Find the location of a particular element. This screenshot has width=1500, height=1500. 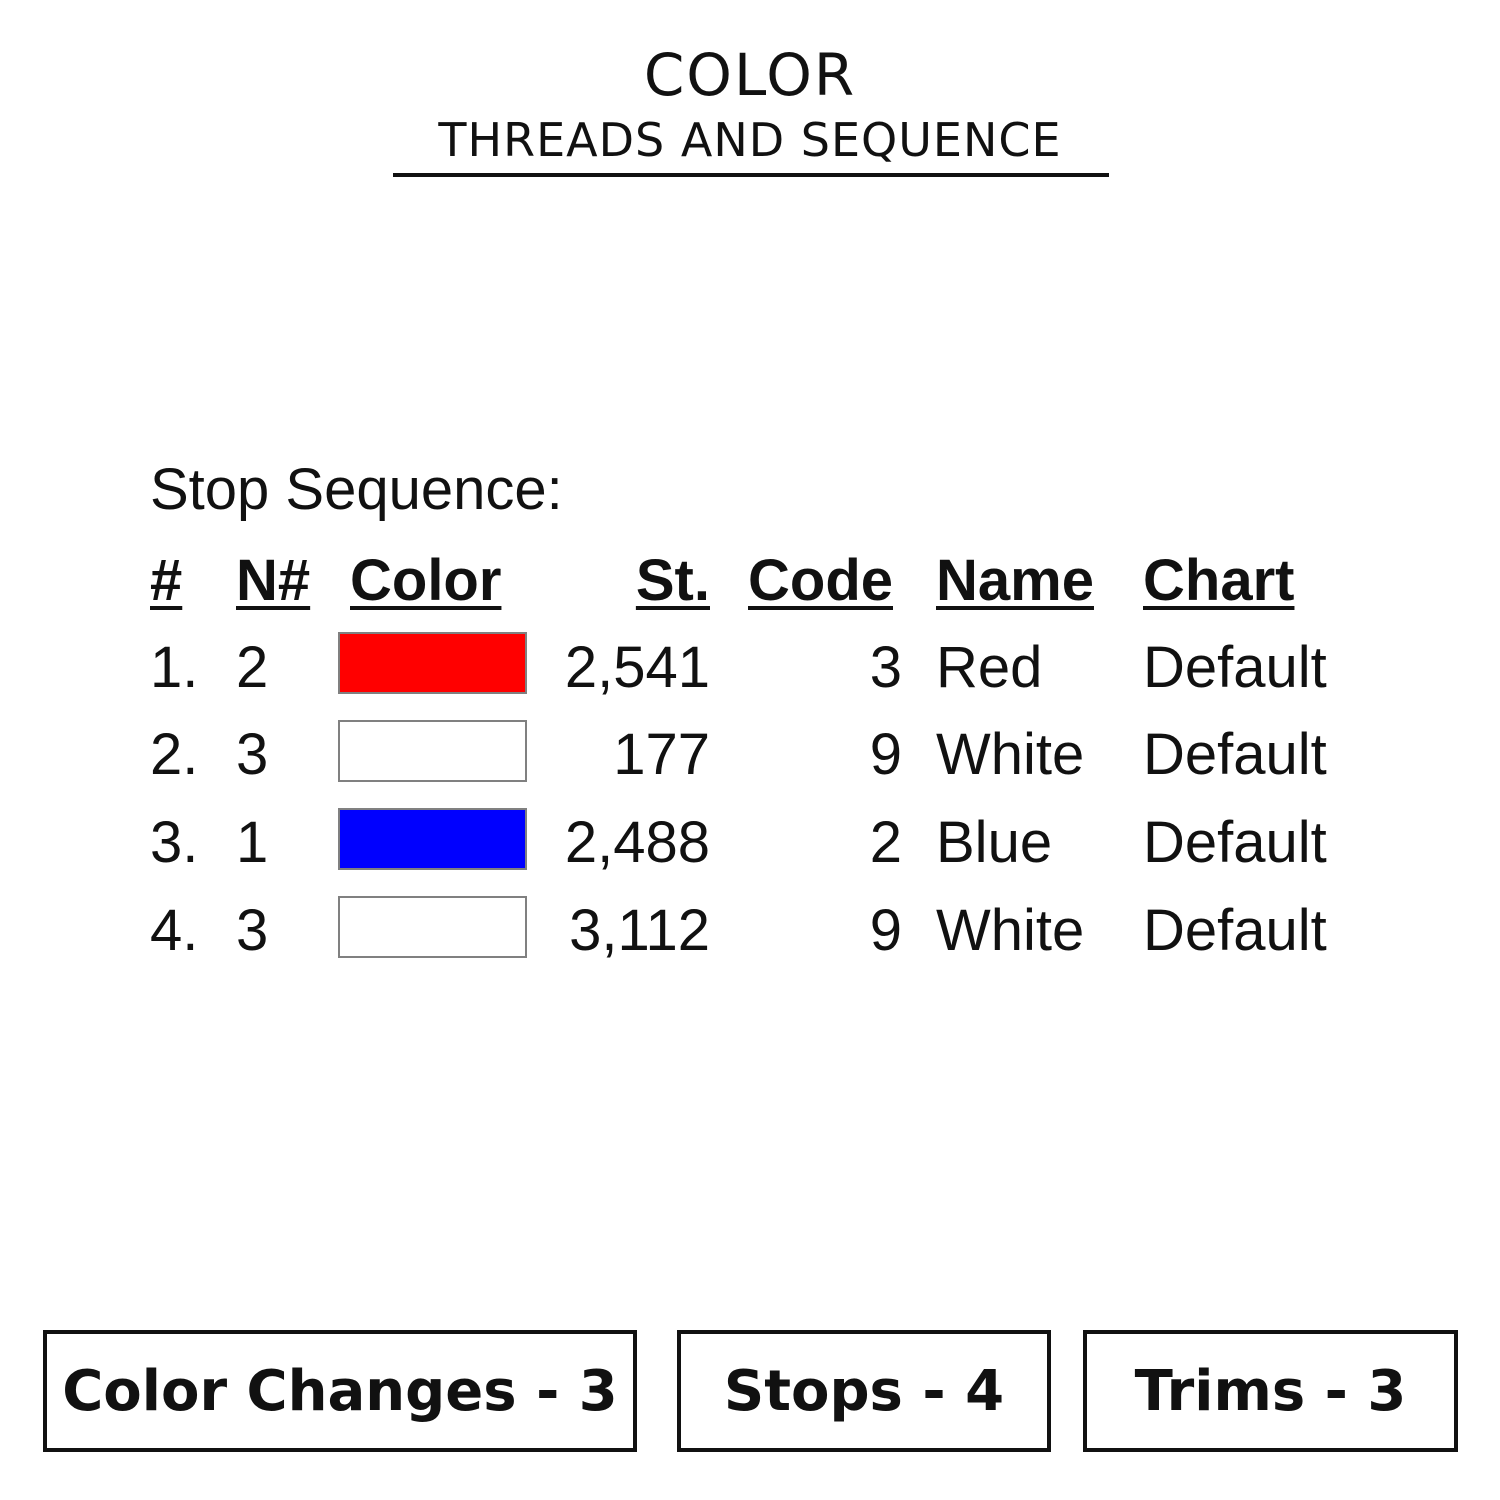

row-stitches: 177 is located at coordinates (661, 754).